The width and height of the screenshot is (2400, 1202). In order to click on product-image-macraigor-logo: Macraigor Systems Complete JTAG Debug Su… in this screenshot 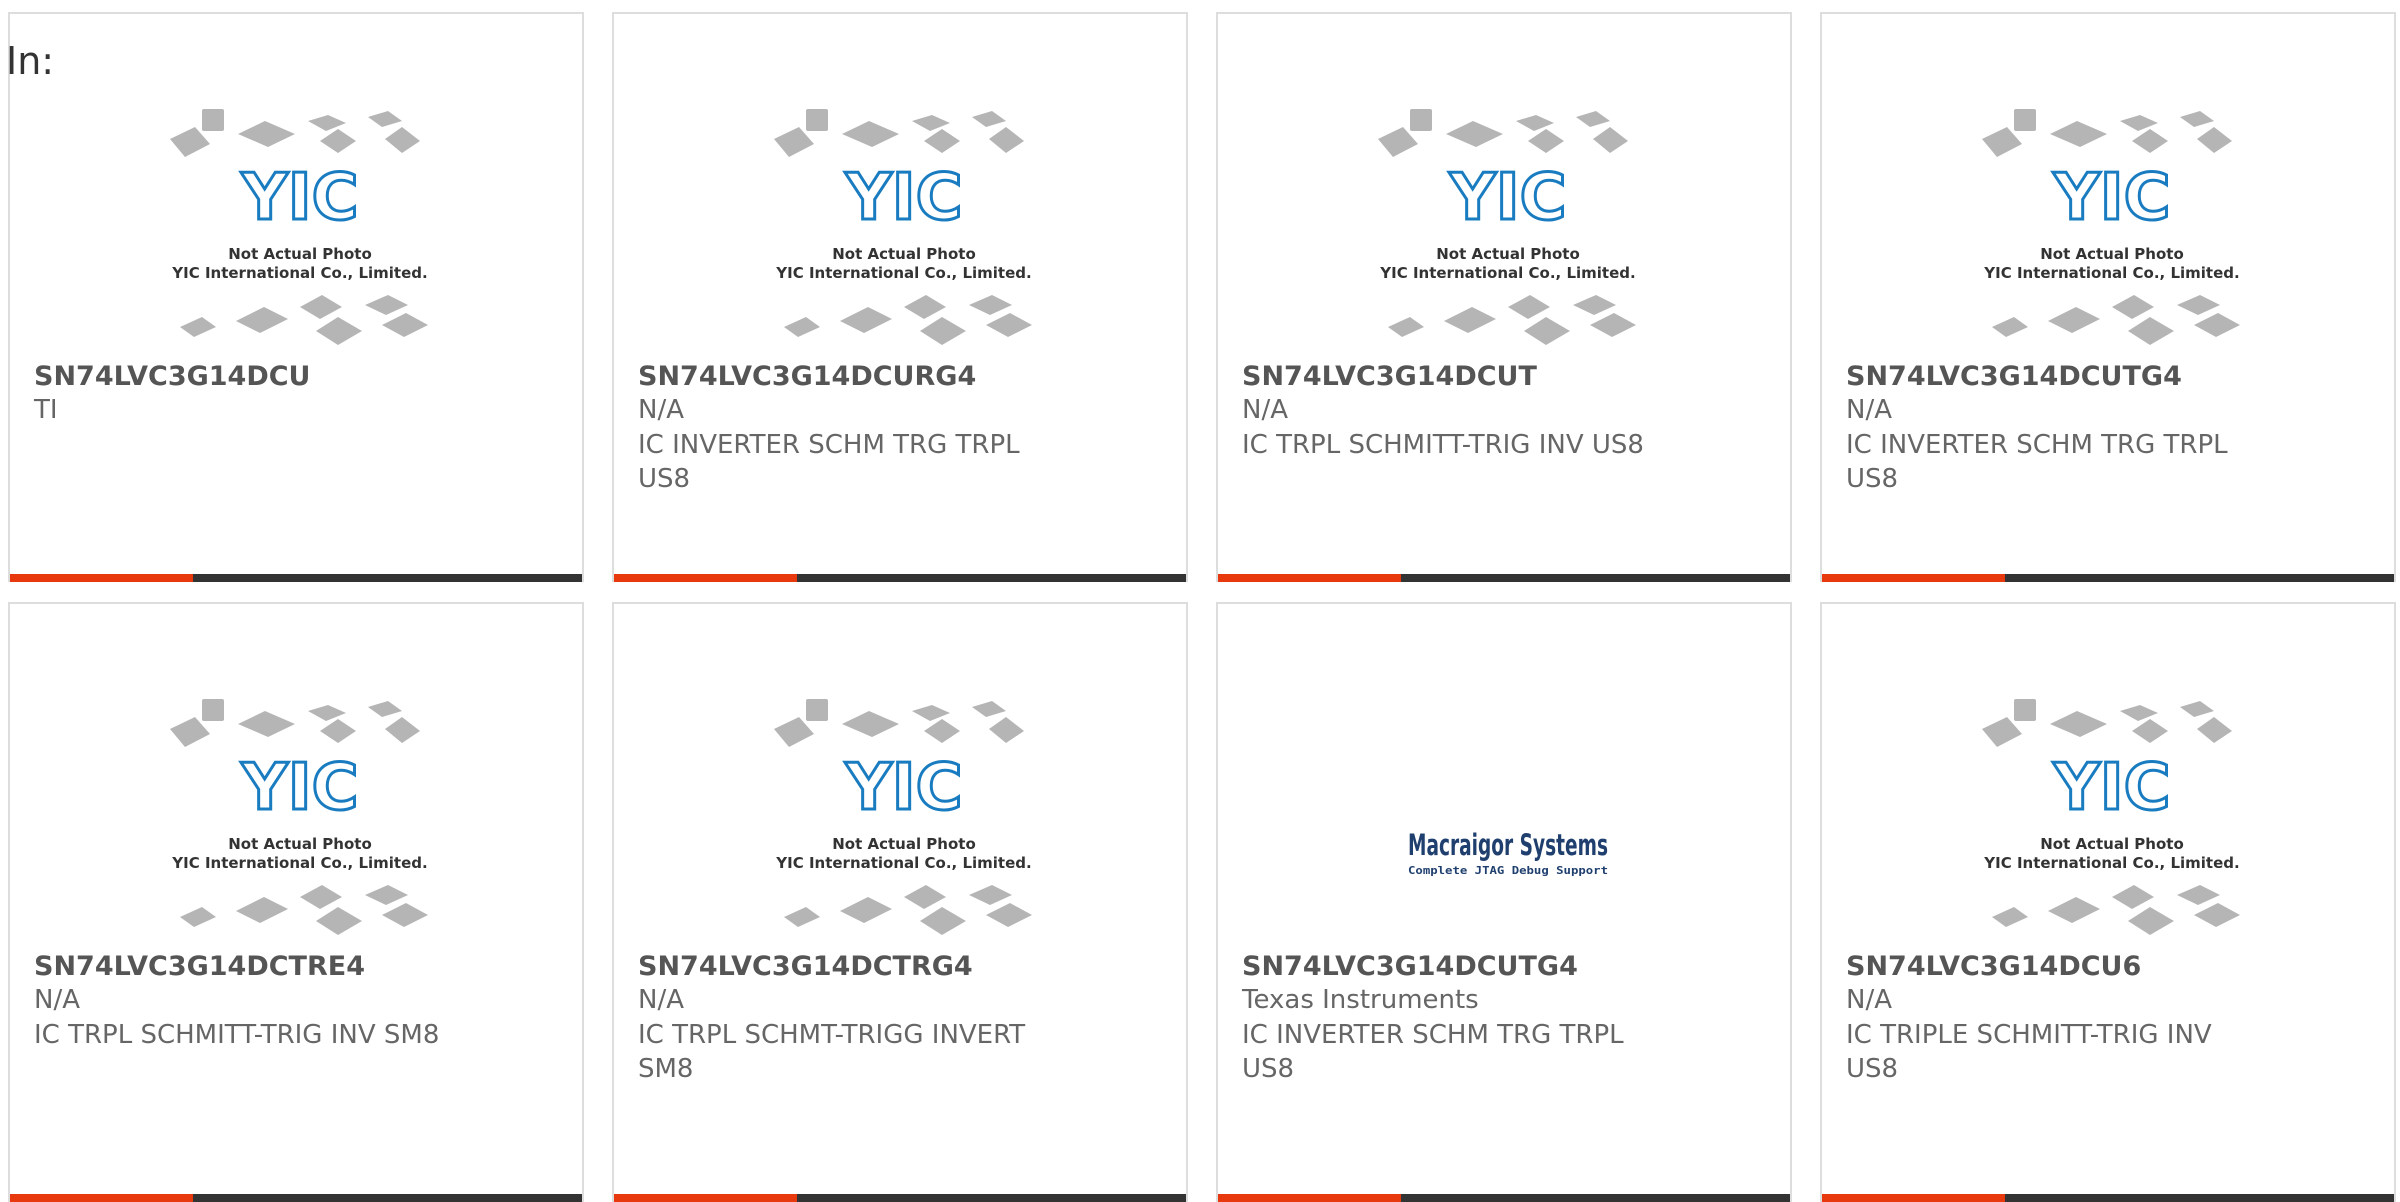, I will do `click(1508, 821)`.